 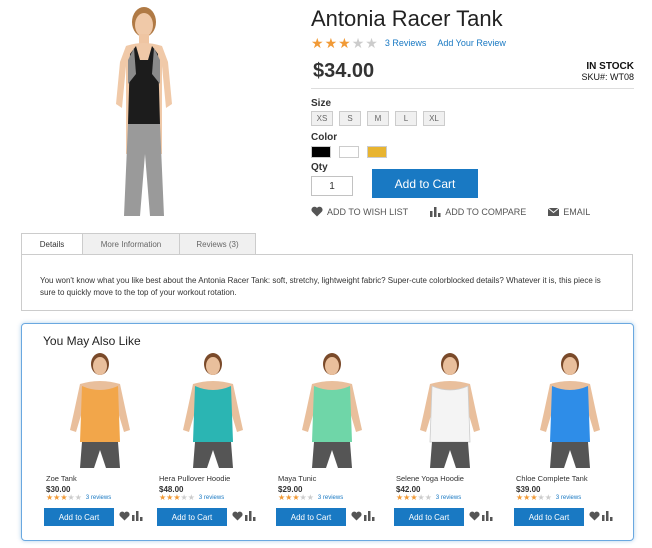 I want to click on related-product-name: Zoe Tank, so click(x=61, y=478).